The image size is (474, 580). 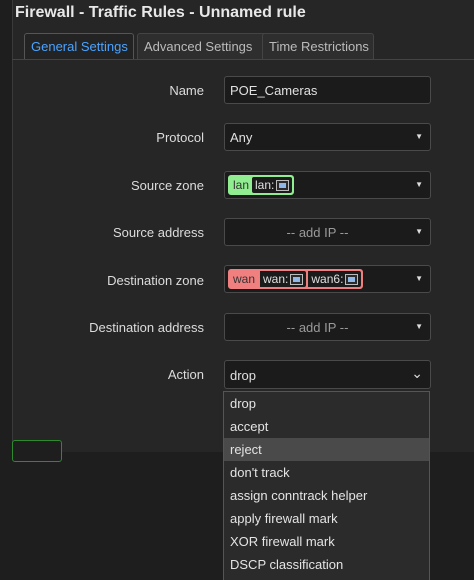 What do you see at coordinates (160, 12) in the screenshot?
I see `dialog-title: Firewall - Traffic Rules - Unnamed rule` at bounding box center [160, 12].